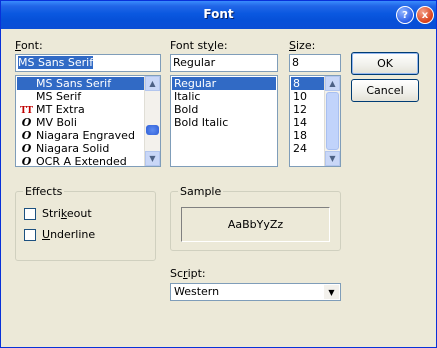 Image resolution: width=437 pixels, height=348 pixels. What do you see at coordinates (30, 235) in the screenshot?
I see `underline-checkbox` at bounding box center [30, 235].